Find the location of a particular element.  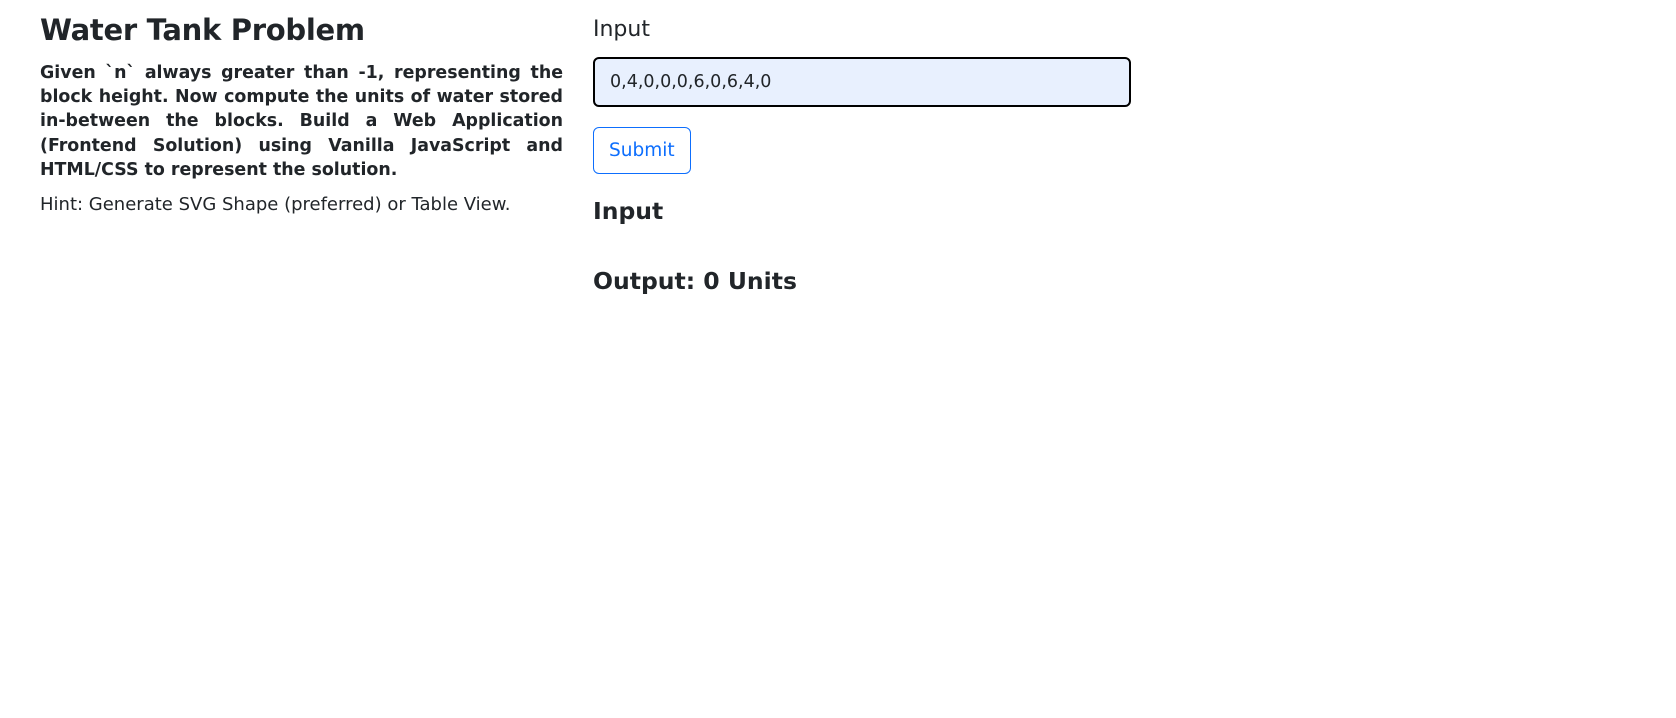

output-result: Output: 0 Units is located at coordinates (695, 281).